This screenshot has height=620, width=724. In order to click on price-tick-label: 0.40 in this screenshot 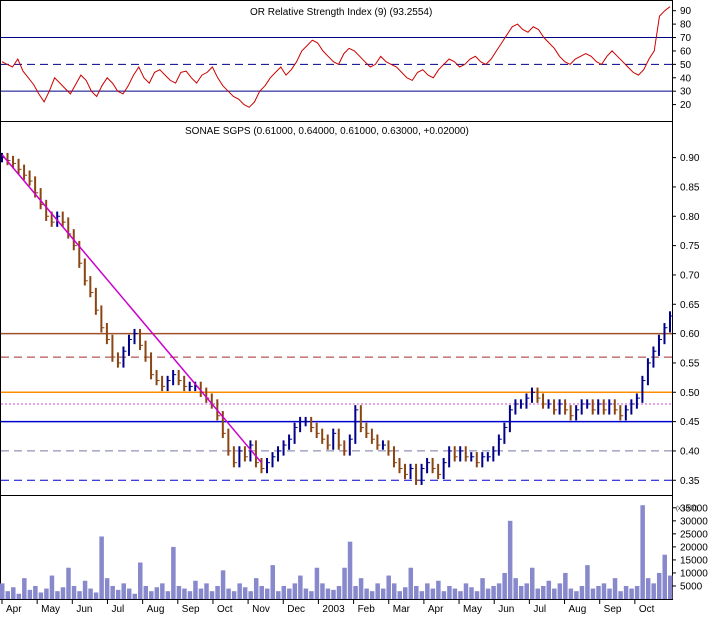, I will do `click(690, 451)`.